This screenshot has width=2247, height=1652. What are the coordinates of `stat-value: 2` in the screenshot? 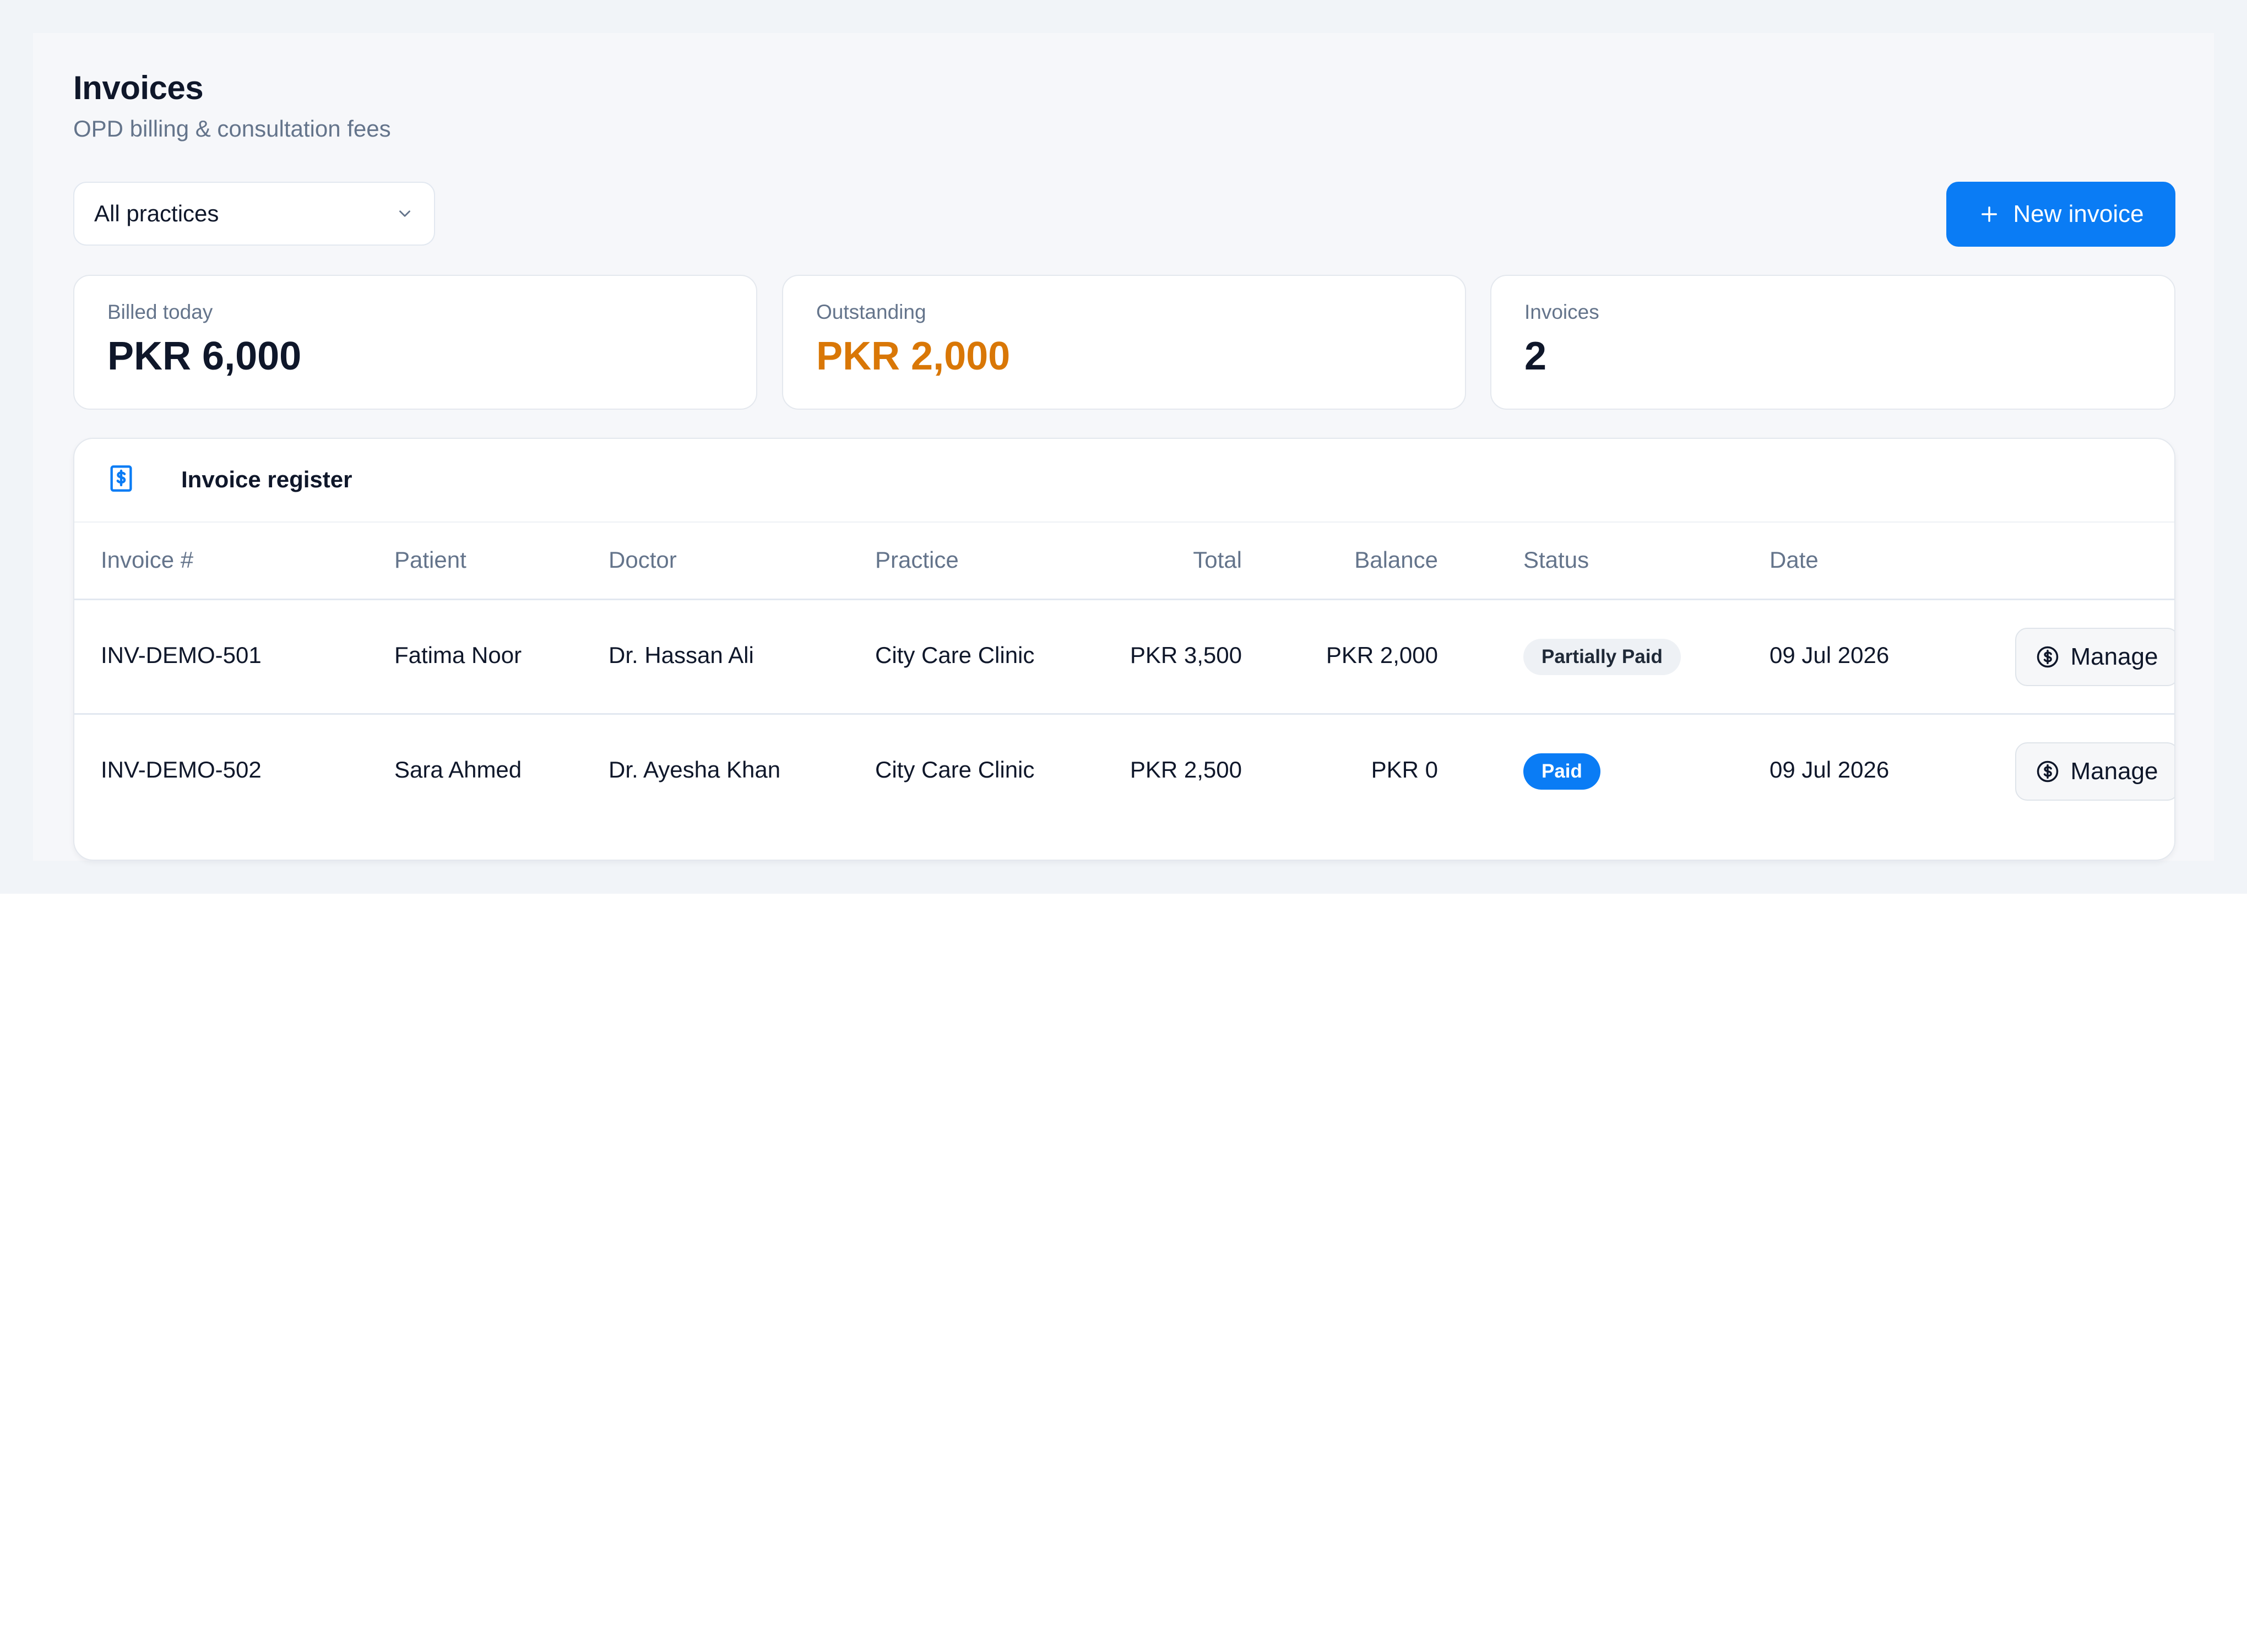 It's located at (1536, 356).